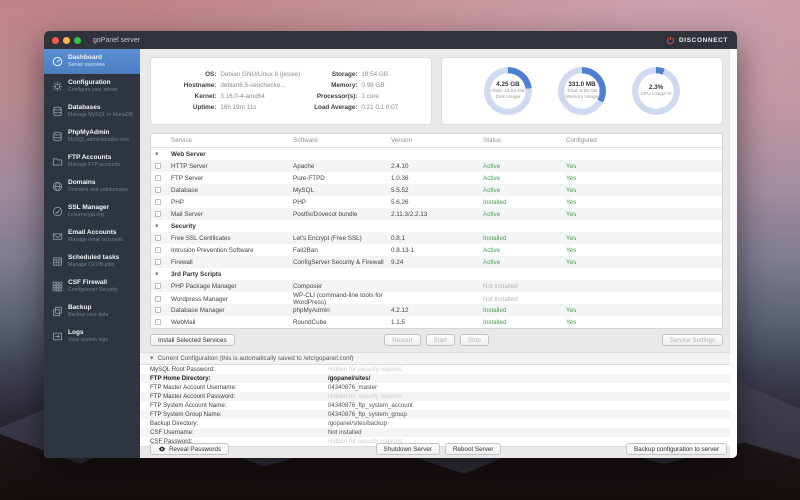 This screenshot has height=500, width=800. What do you see at coordinates (436, 226) in the screenshot?
I see `group-row-security: ▾ Security` at bounding box center [436, 226].